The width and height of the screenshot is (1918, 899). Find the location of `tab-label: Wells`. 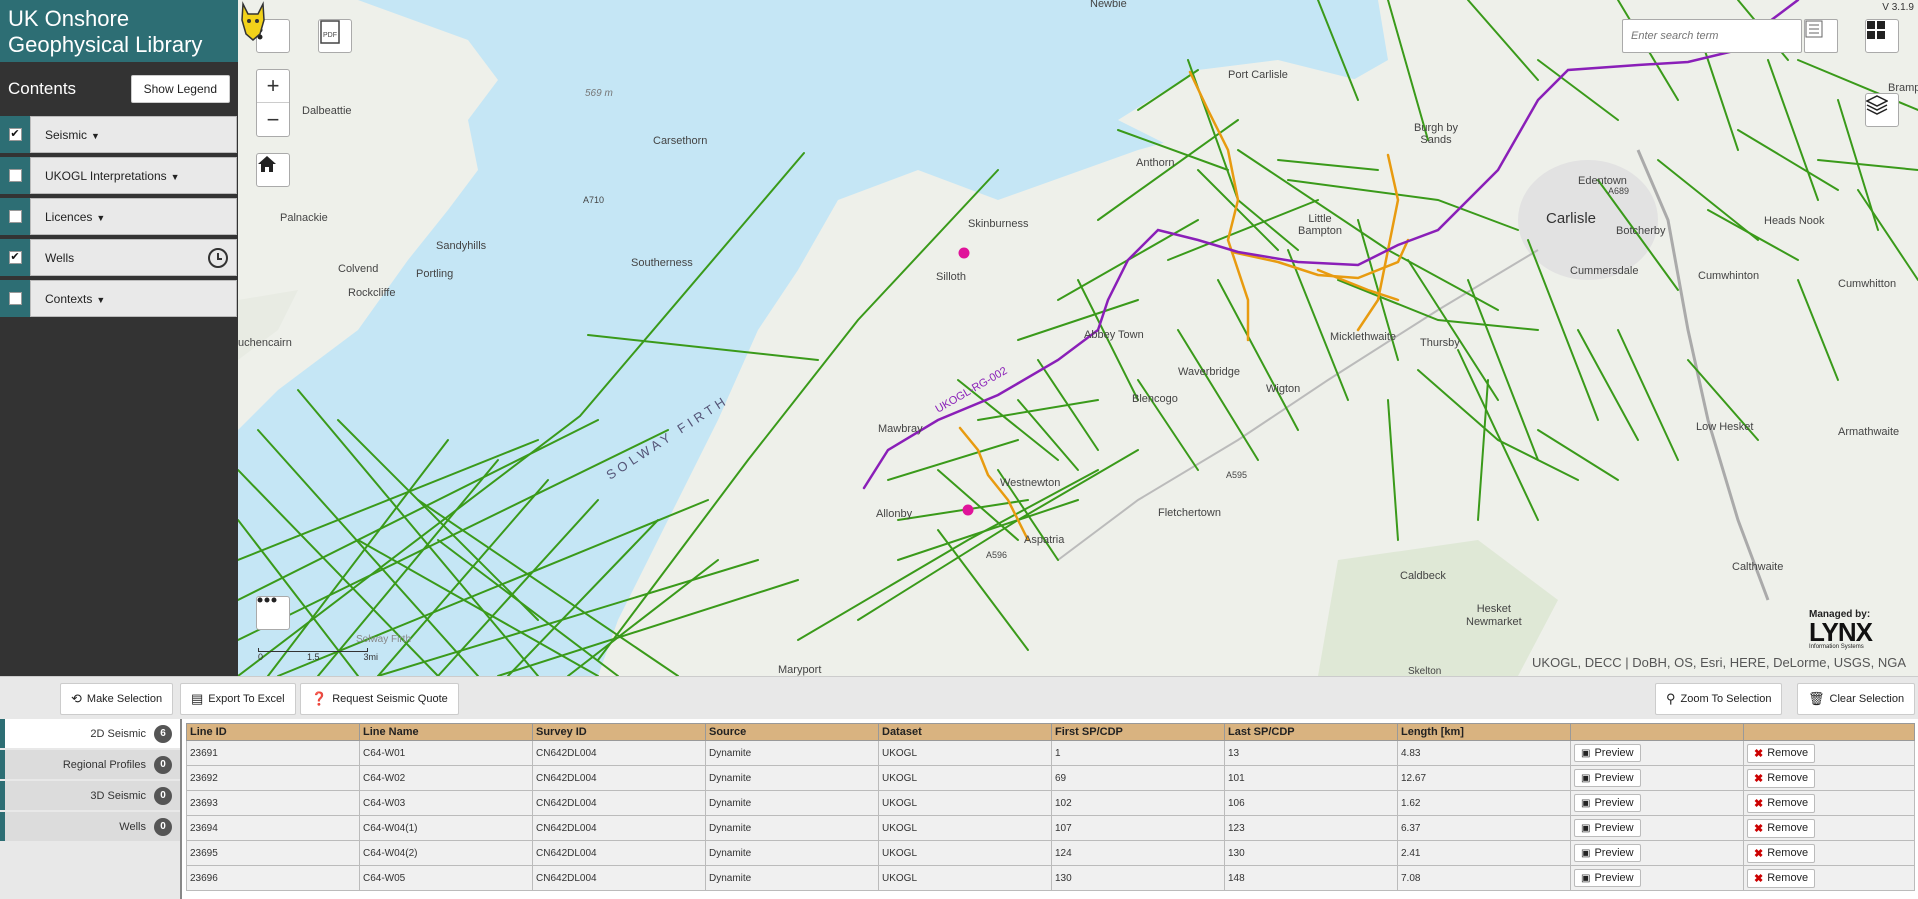

tab-label: Wells is located at coordinates (132, 826).